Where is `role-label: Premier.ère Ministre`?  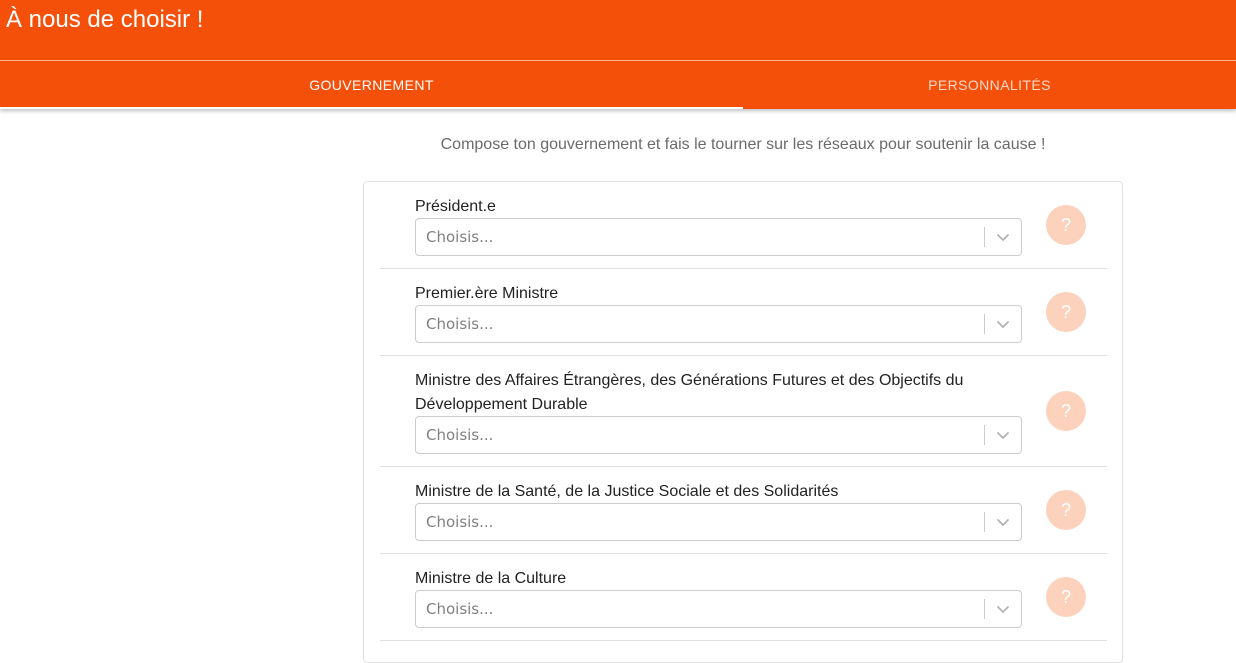
role-label: Premier.ère Ministre is located at coordinates (487, 293).